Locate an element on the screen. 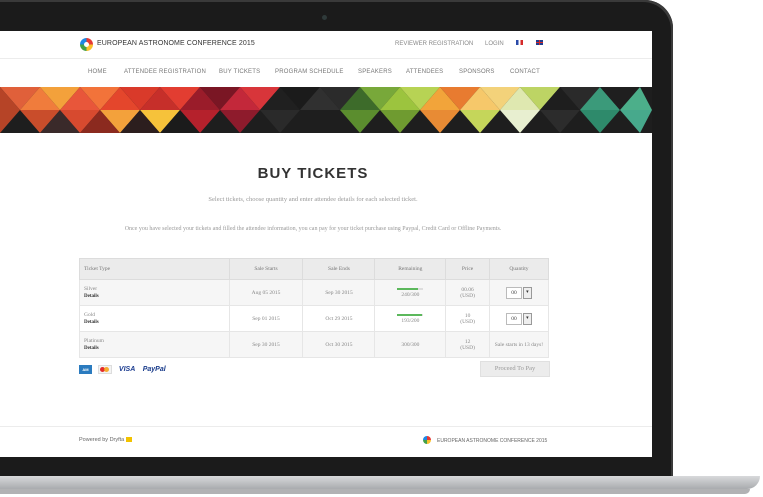 Image resolution: width=763 pixels, height=497 pixels. nav-contact: CONTACT is located at coordinates (525, 72).